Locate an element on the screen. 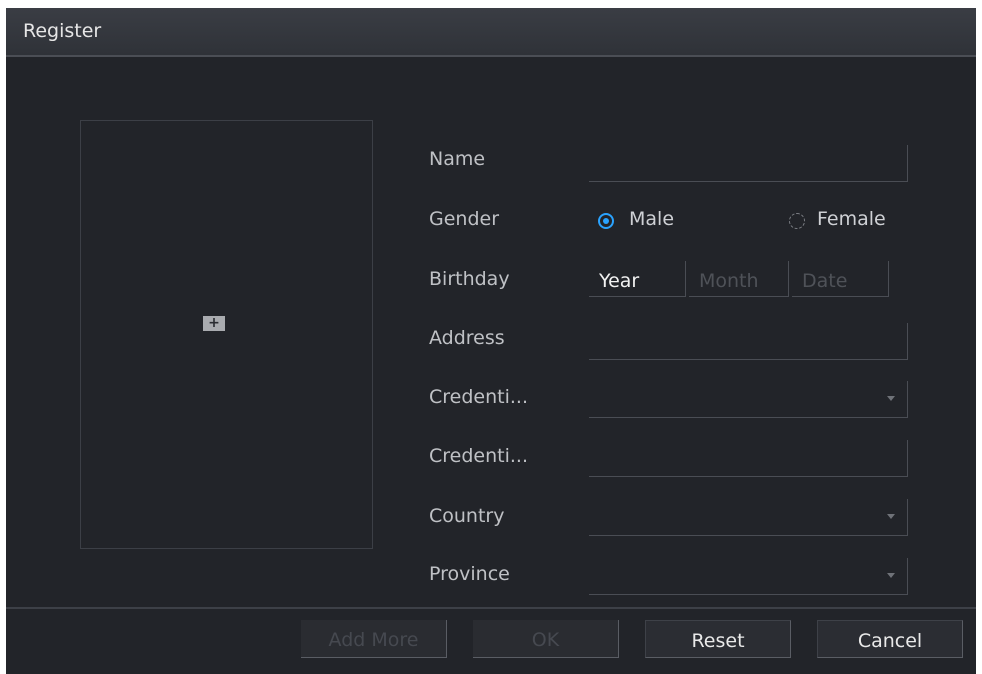 This screenshot has height=674, width=982. birthday-year-field: Year is located at coordinates (637, 279).